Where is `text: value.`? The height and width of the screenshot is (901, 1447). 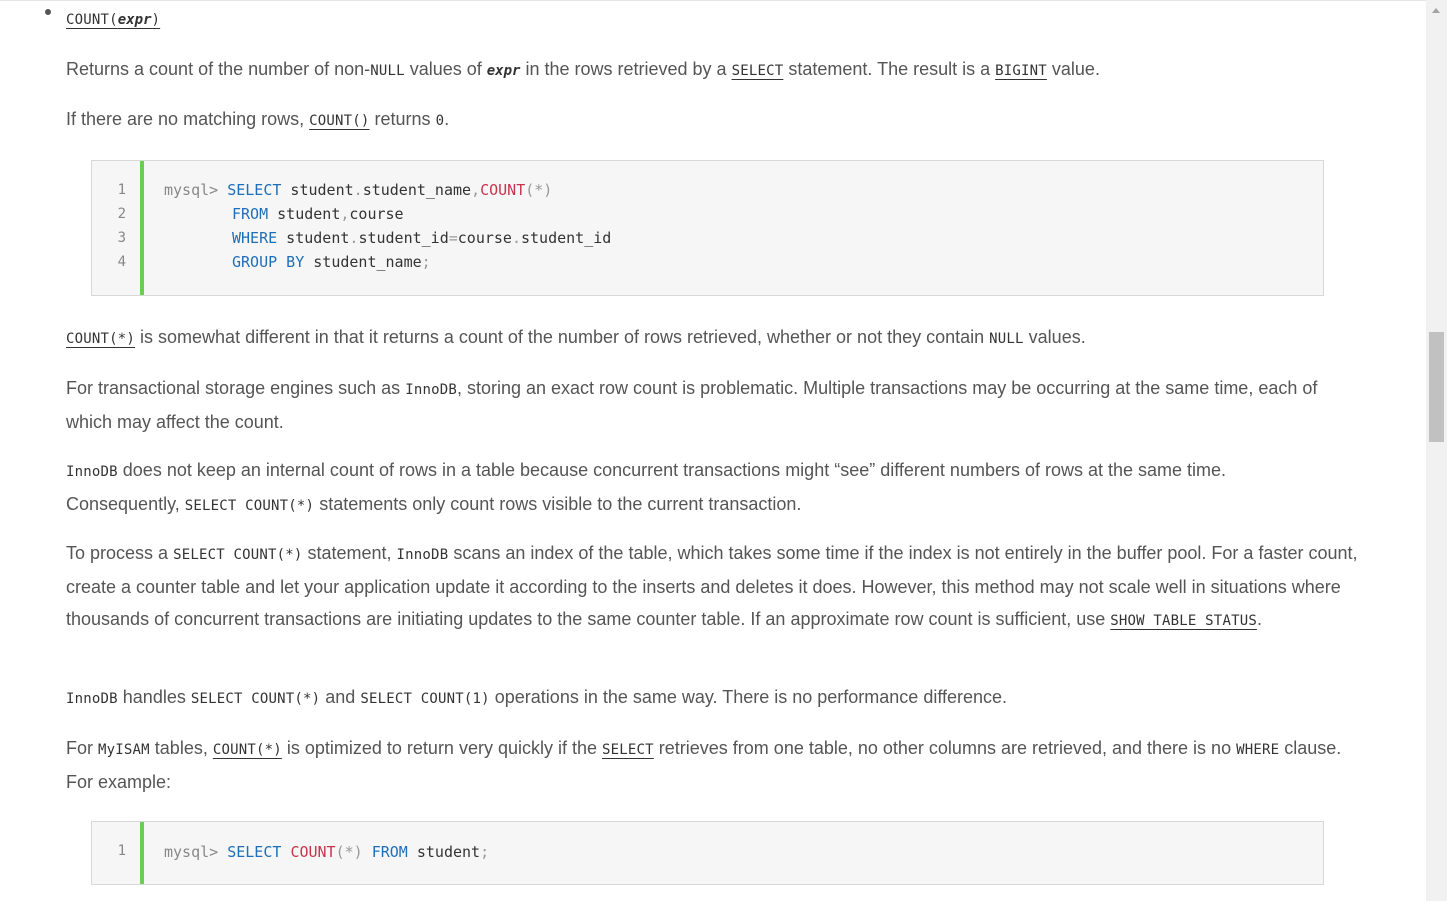
text: value. is located at coordinates (1073, 69).